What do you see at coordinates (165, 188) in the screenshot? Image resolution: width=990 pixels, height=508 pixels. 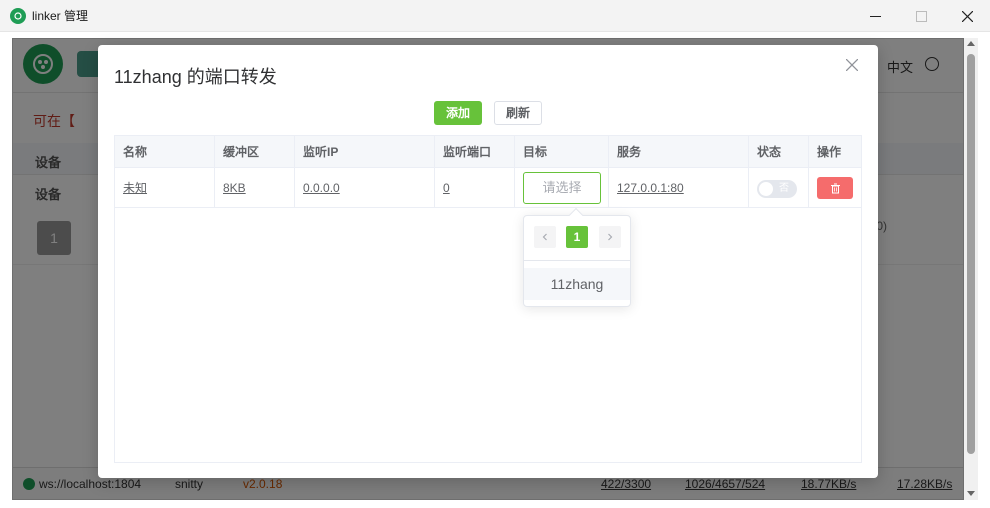 I see `cell-name: 未知` at bounding box center [165, 188].